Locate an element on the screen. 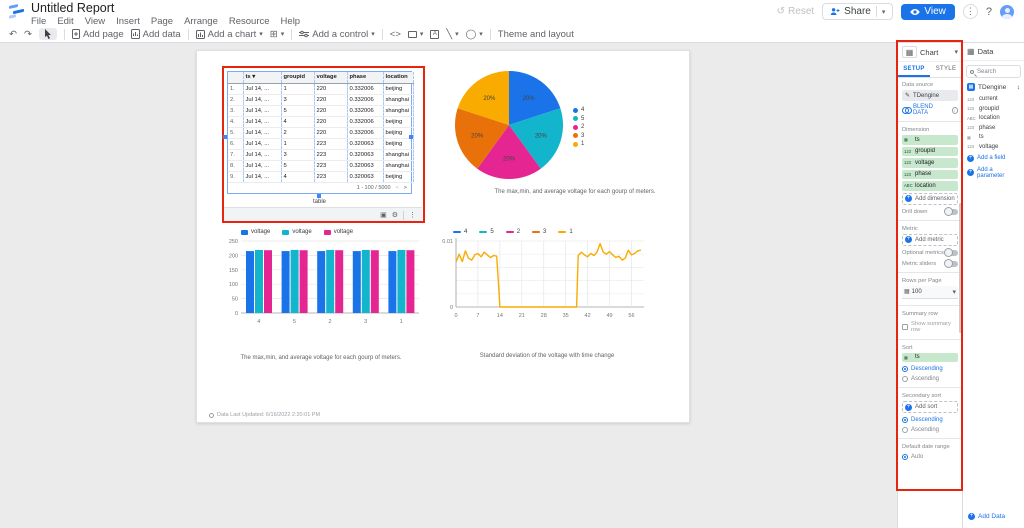  image-button: ▾ is located at coordinates (415, 34).